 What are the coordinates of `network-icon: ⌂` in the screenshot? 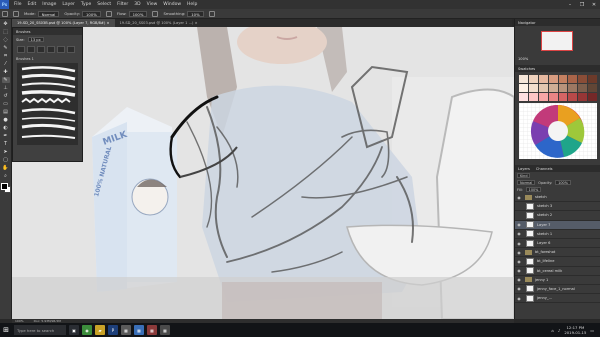 It's located at (552, 330).